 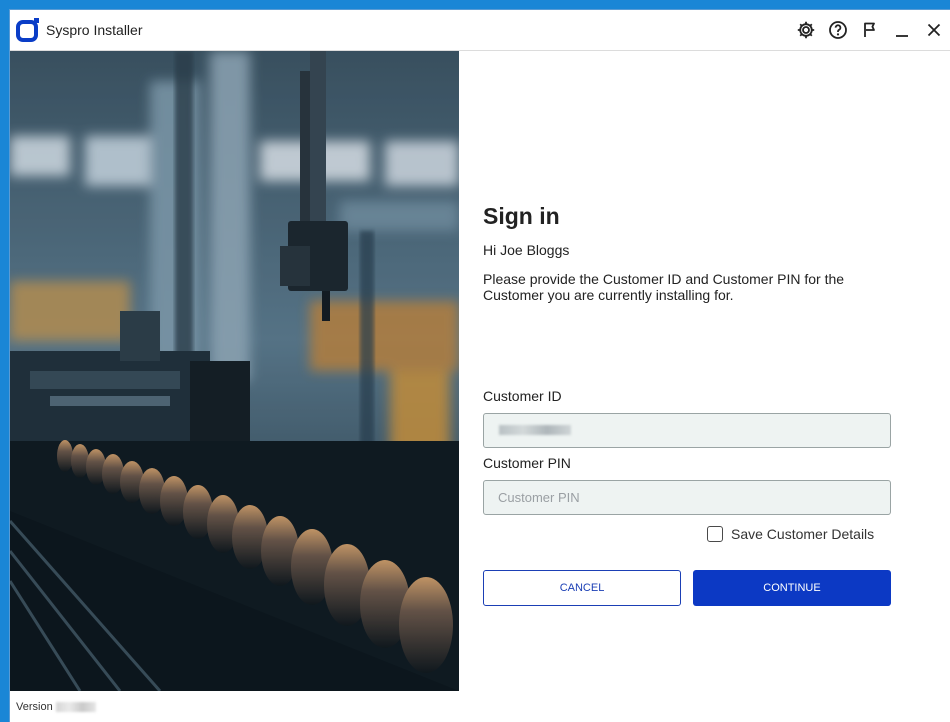 I want to click on settings-gear-icon, so click(x=806, y=30).